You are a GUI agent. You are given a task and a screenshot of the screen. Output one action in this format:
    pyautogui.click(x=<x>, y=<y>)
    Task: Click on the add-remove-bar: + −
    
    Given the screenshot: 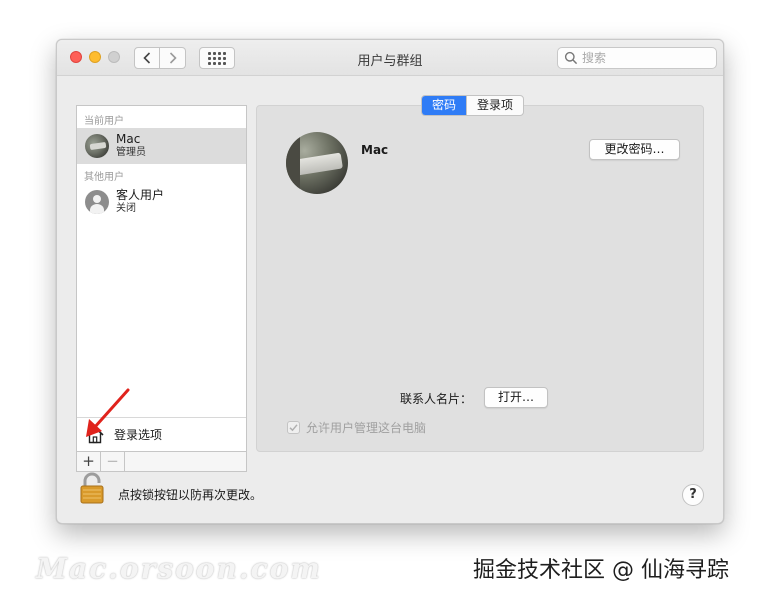 What is the action you would take?
    pyautogui.click(x=161, y=462)
    